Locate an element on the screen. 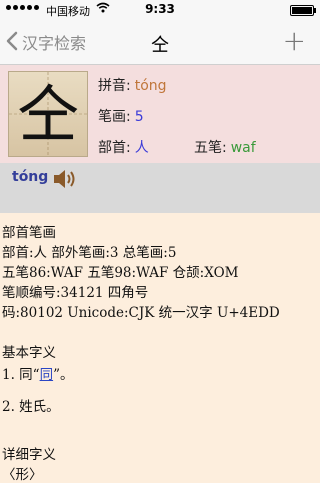 Image resolution: width=320 pixels, height=483 pixels. part-of-speech: 〈形〉 is located at coordinates (22, 475).